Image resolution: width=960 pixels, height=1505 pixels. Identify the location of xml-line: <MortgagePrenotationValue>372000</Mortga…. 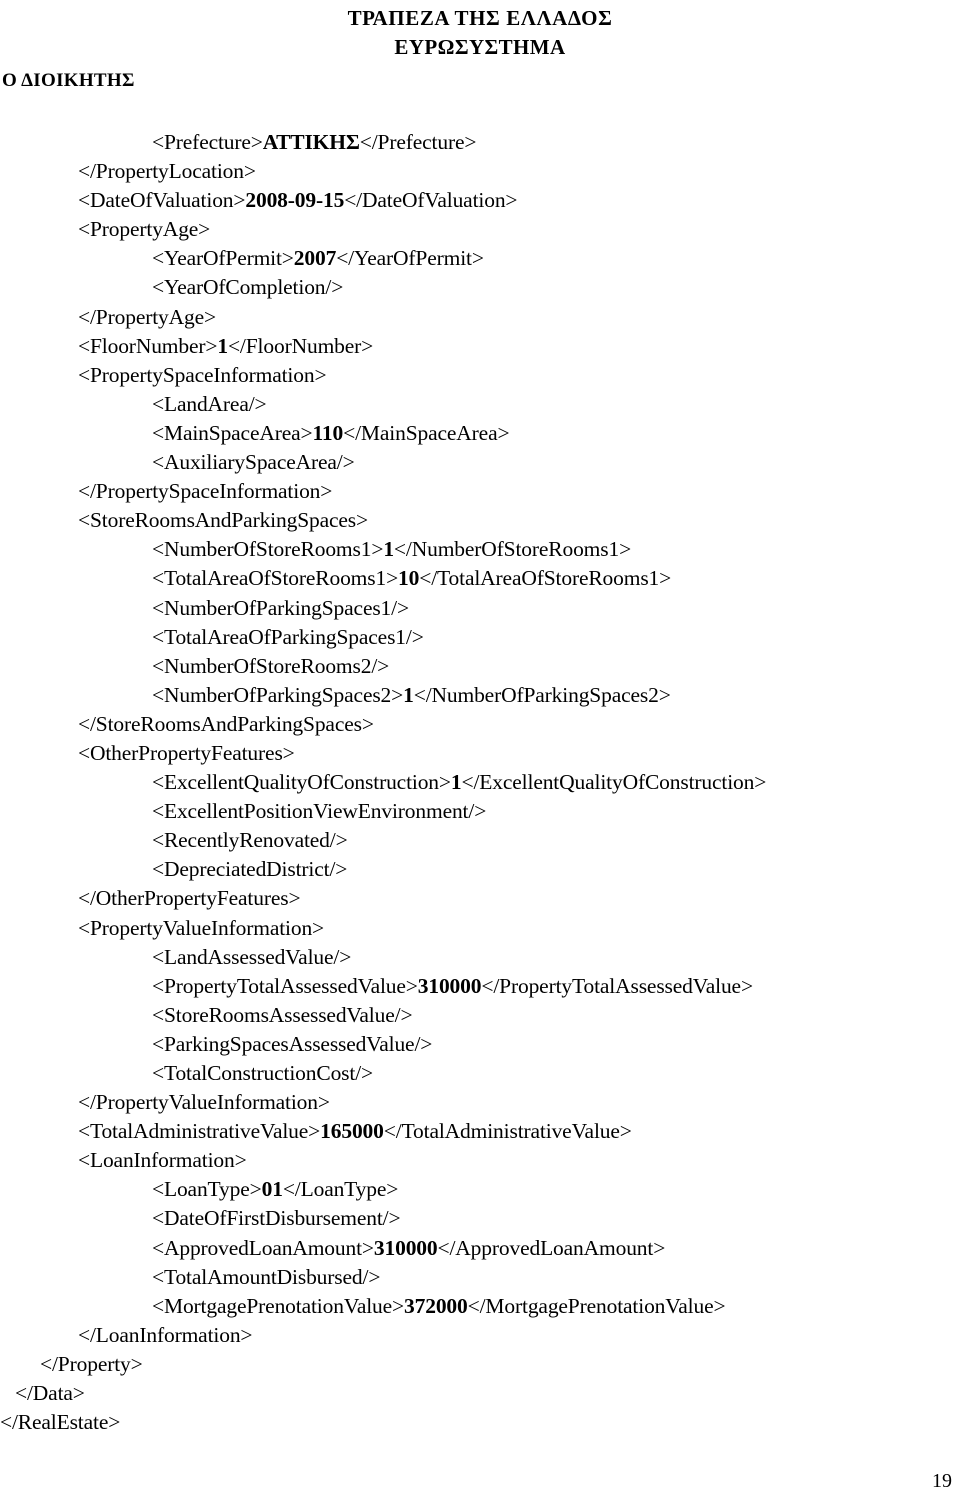
(480, 1306).